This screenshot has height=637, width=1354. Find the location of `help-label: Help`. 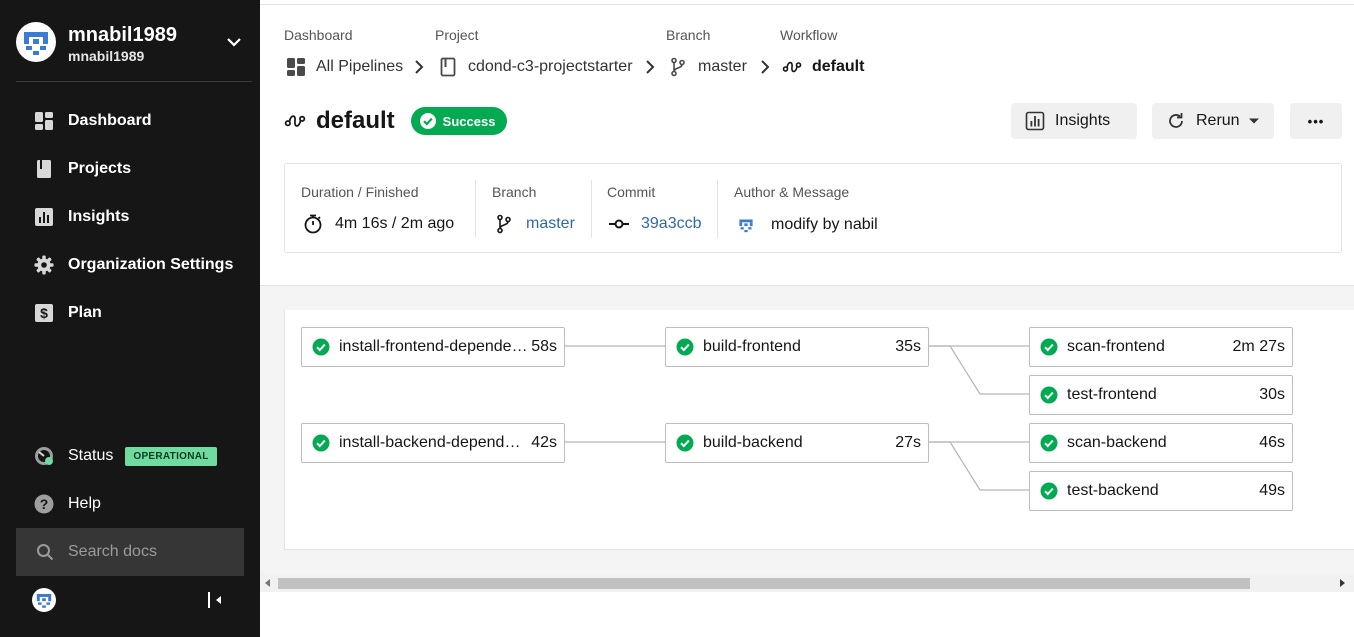

help-label: Help is located at coordinates (84, 503).